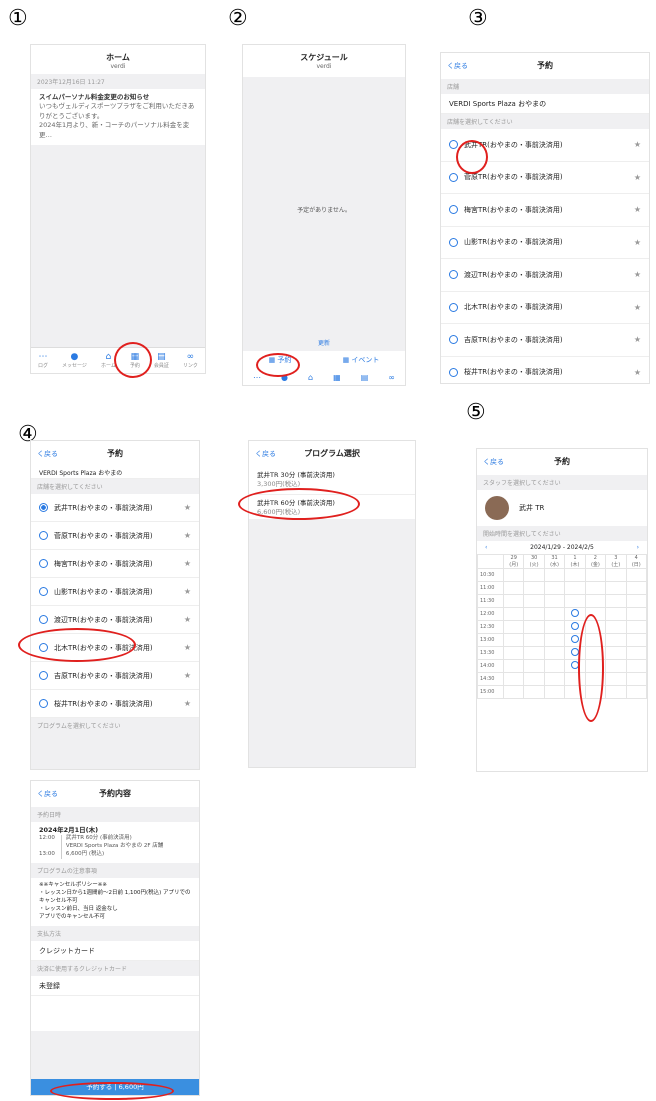 The image size is (656, 1101). I want to click on refresh-link: 更新, so click(324, 342).